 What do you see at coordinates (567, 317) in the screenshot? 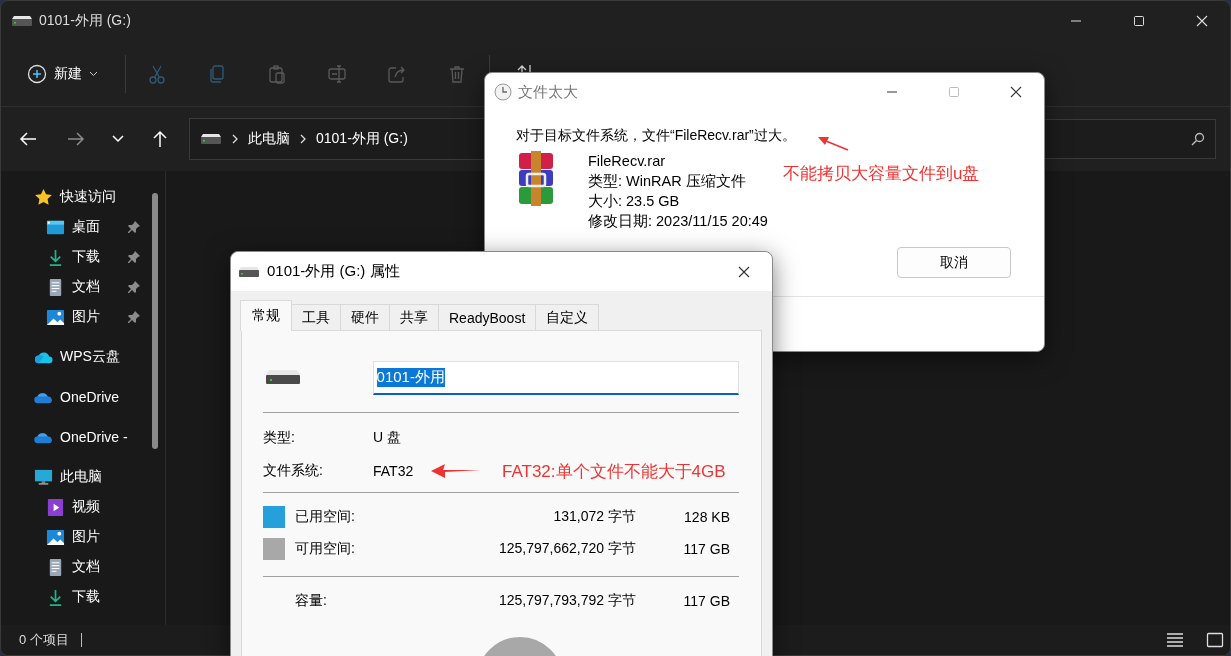
I see `tab: 自定义` at bounding box center [567, 317].